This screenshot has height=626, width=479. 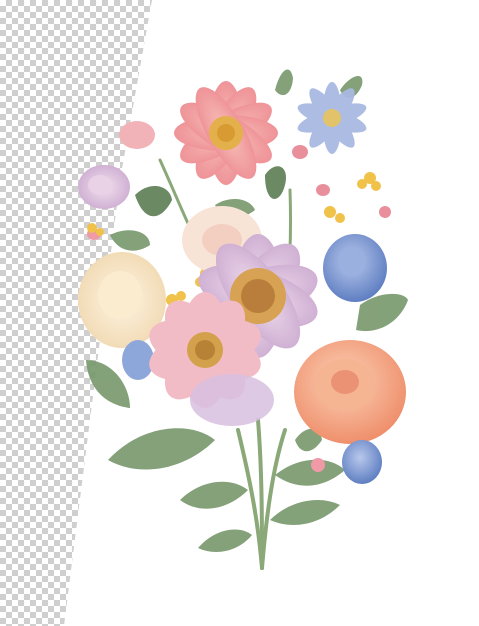 What do you see at coordinates (355, 268) in the screenshot?
I see `blue-rose` at bounding box center [355, 268].